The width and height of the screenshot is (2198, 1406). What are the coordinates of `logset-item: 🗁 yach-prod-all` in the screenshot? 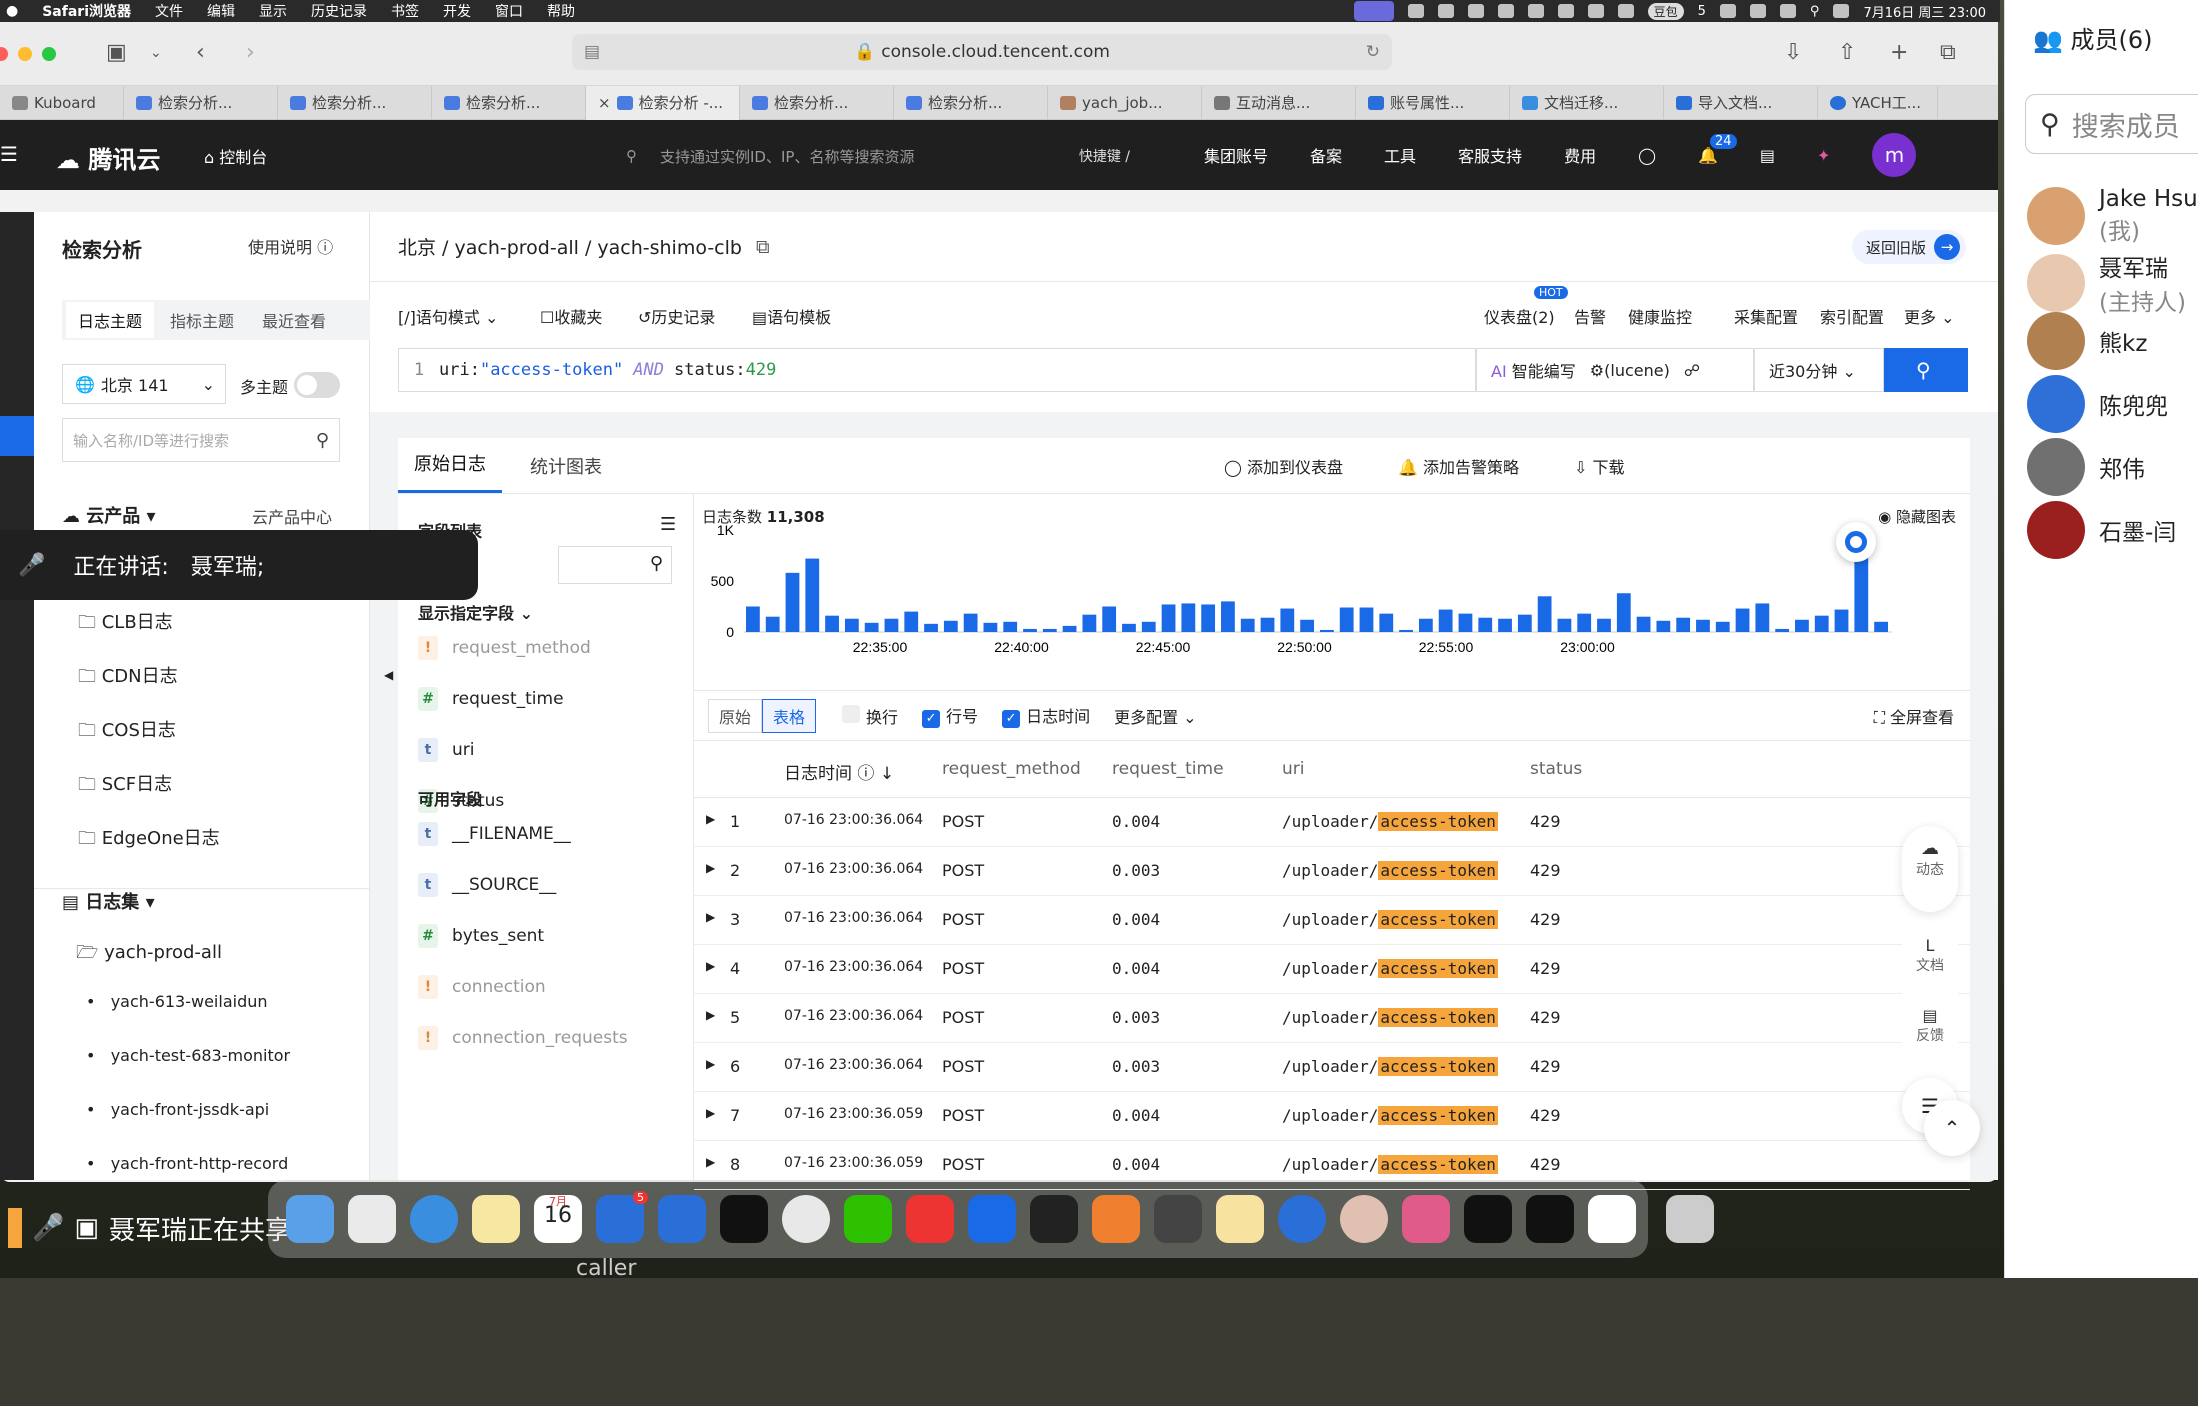 It's located at (149, 955).